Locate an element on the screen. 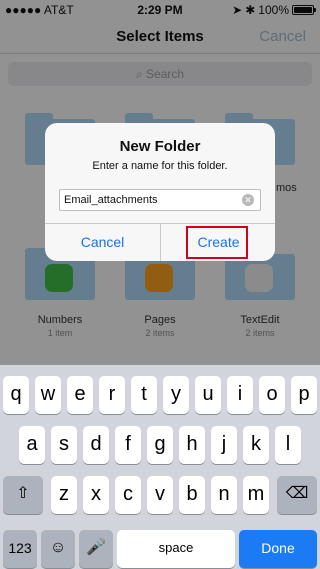 This screenshot has width=320, height=569. key-w: w is located at coordinates (48, 395).